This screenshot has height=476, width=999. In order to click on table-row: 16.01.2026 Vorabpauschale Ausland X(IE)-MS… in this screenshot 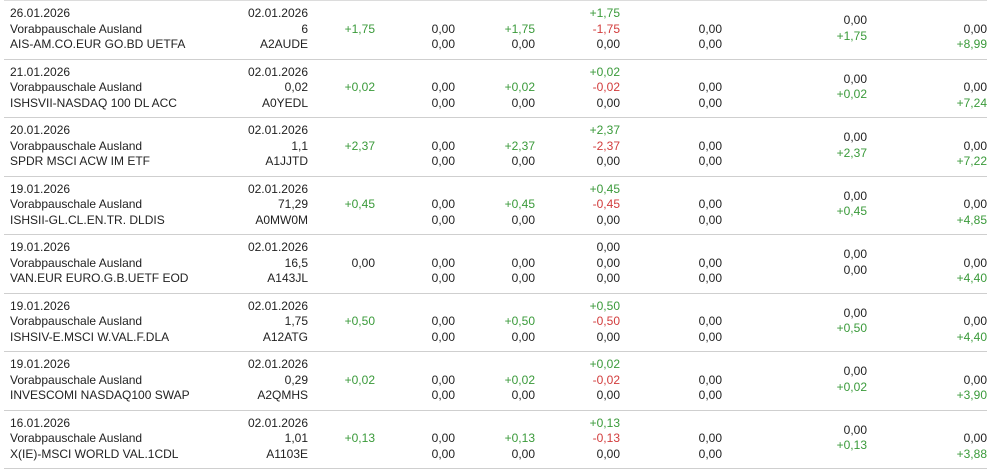, I will do `click(495, 440)`.